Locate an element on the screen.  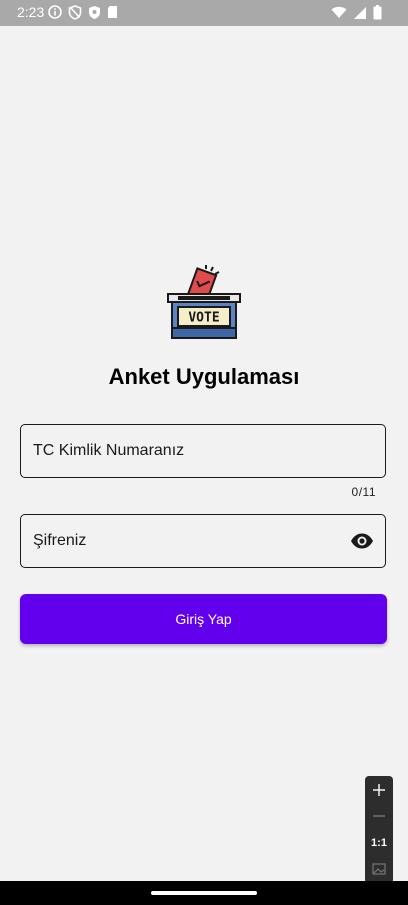
eye-icon is located at coordinates (362, 541).